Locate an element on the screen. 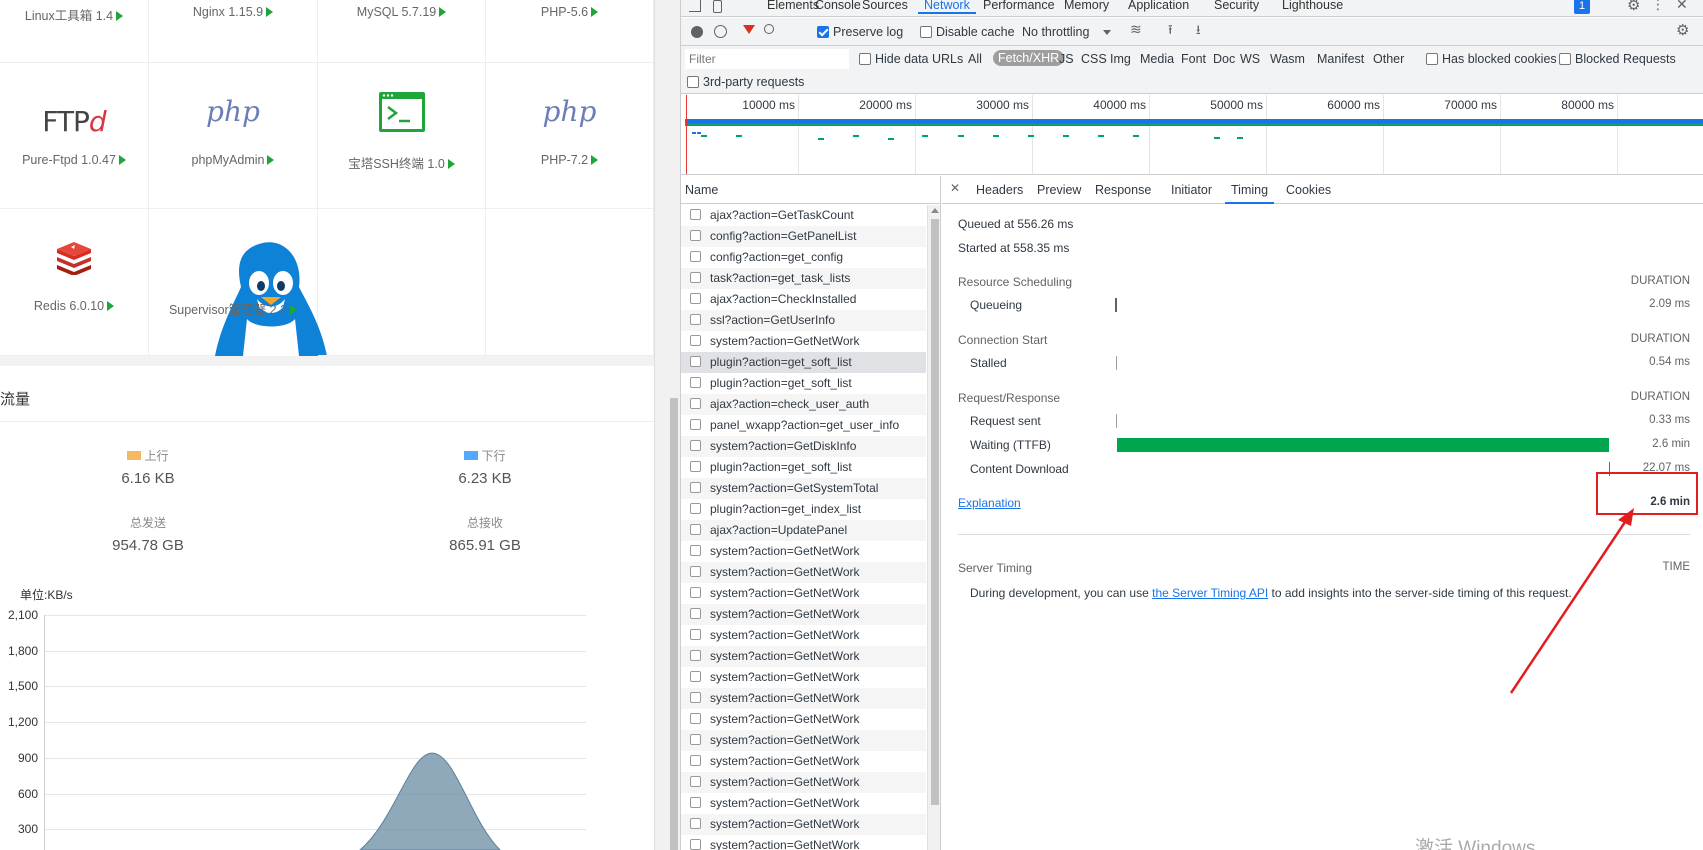 Image resolution: width=1703 pixels, height=850 pixels. record-icon is located at coordinates (697, 32).